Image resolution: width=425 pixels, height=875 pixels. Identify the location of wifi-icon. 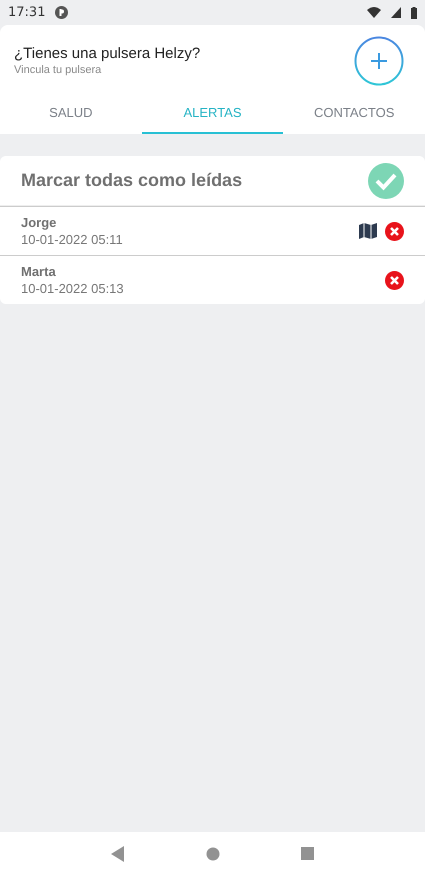
(374, 12).